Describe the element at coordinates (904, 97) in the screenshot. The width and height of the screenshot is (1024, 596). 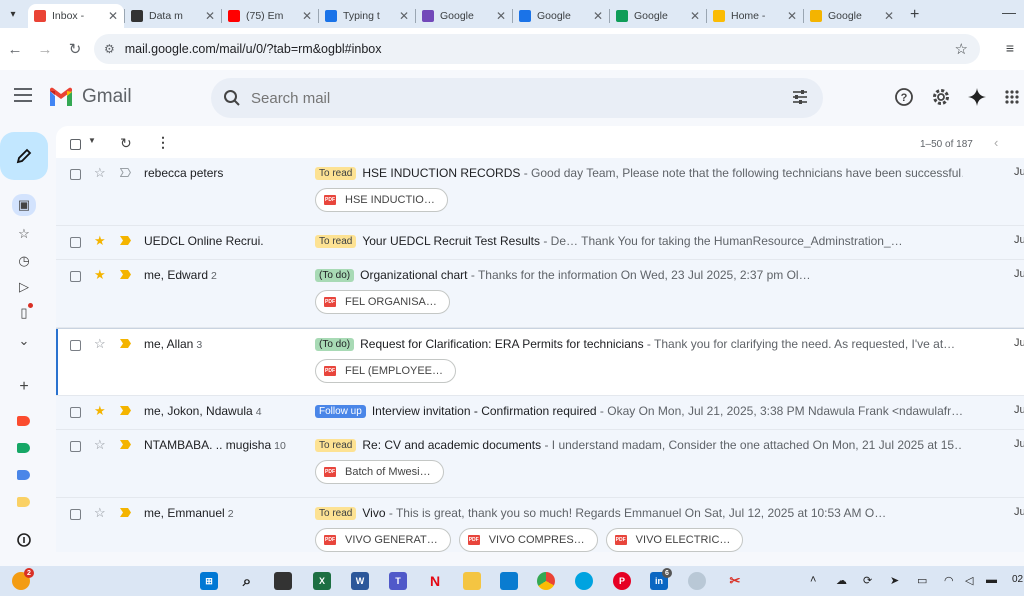
I see `help-icon: ?` at that location.